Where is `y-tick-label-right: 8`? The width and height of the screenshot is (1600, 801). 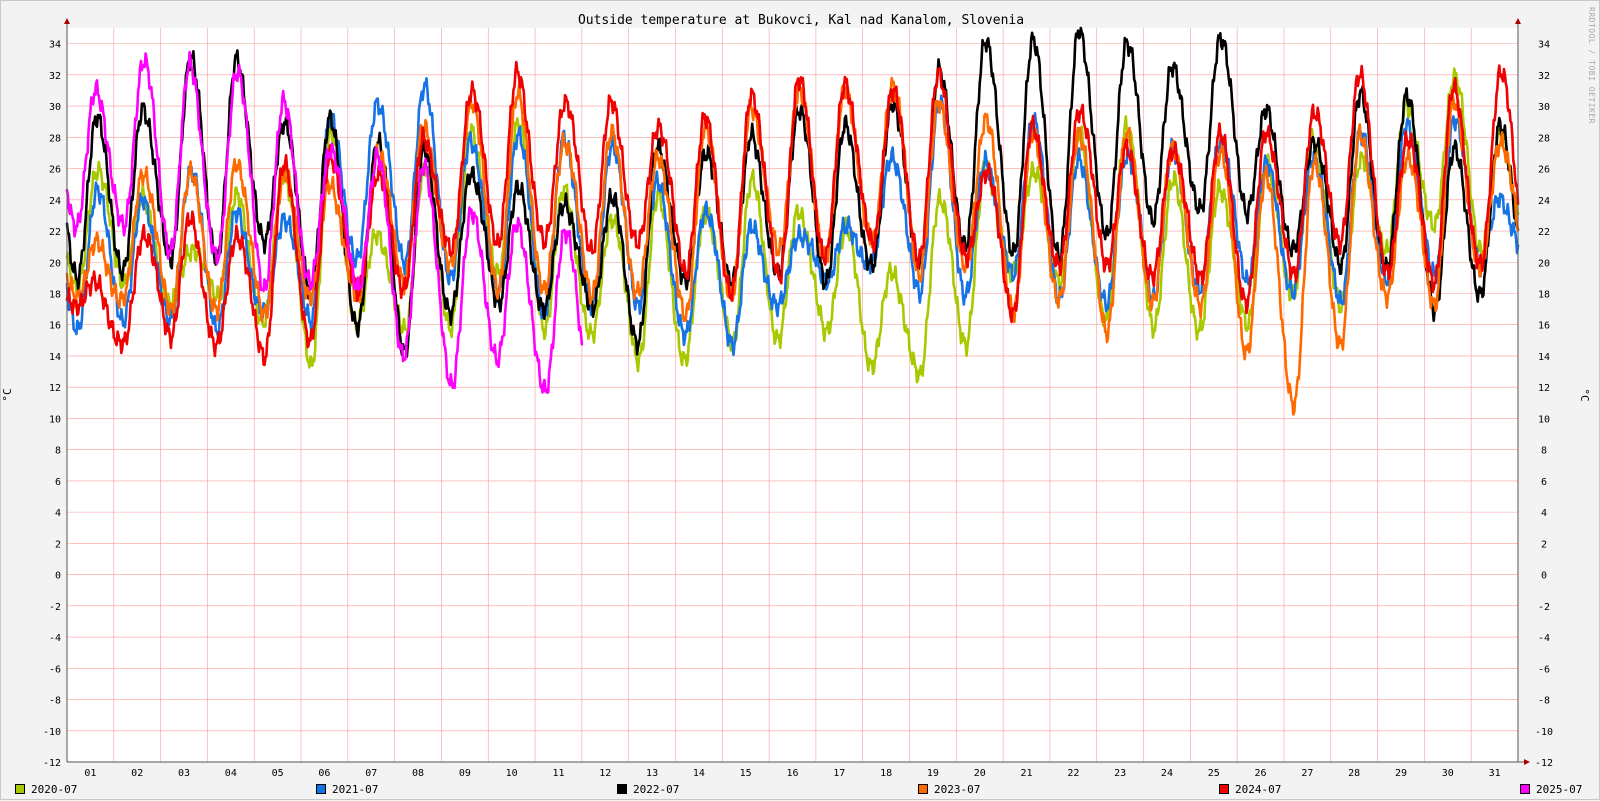 y-tick-label-right: 8 is located at coordinates (1544, 451).